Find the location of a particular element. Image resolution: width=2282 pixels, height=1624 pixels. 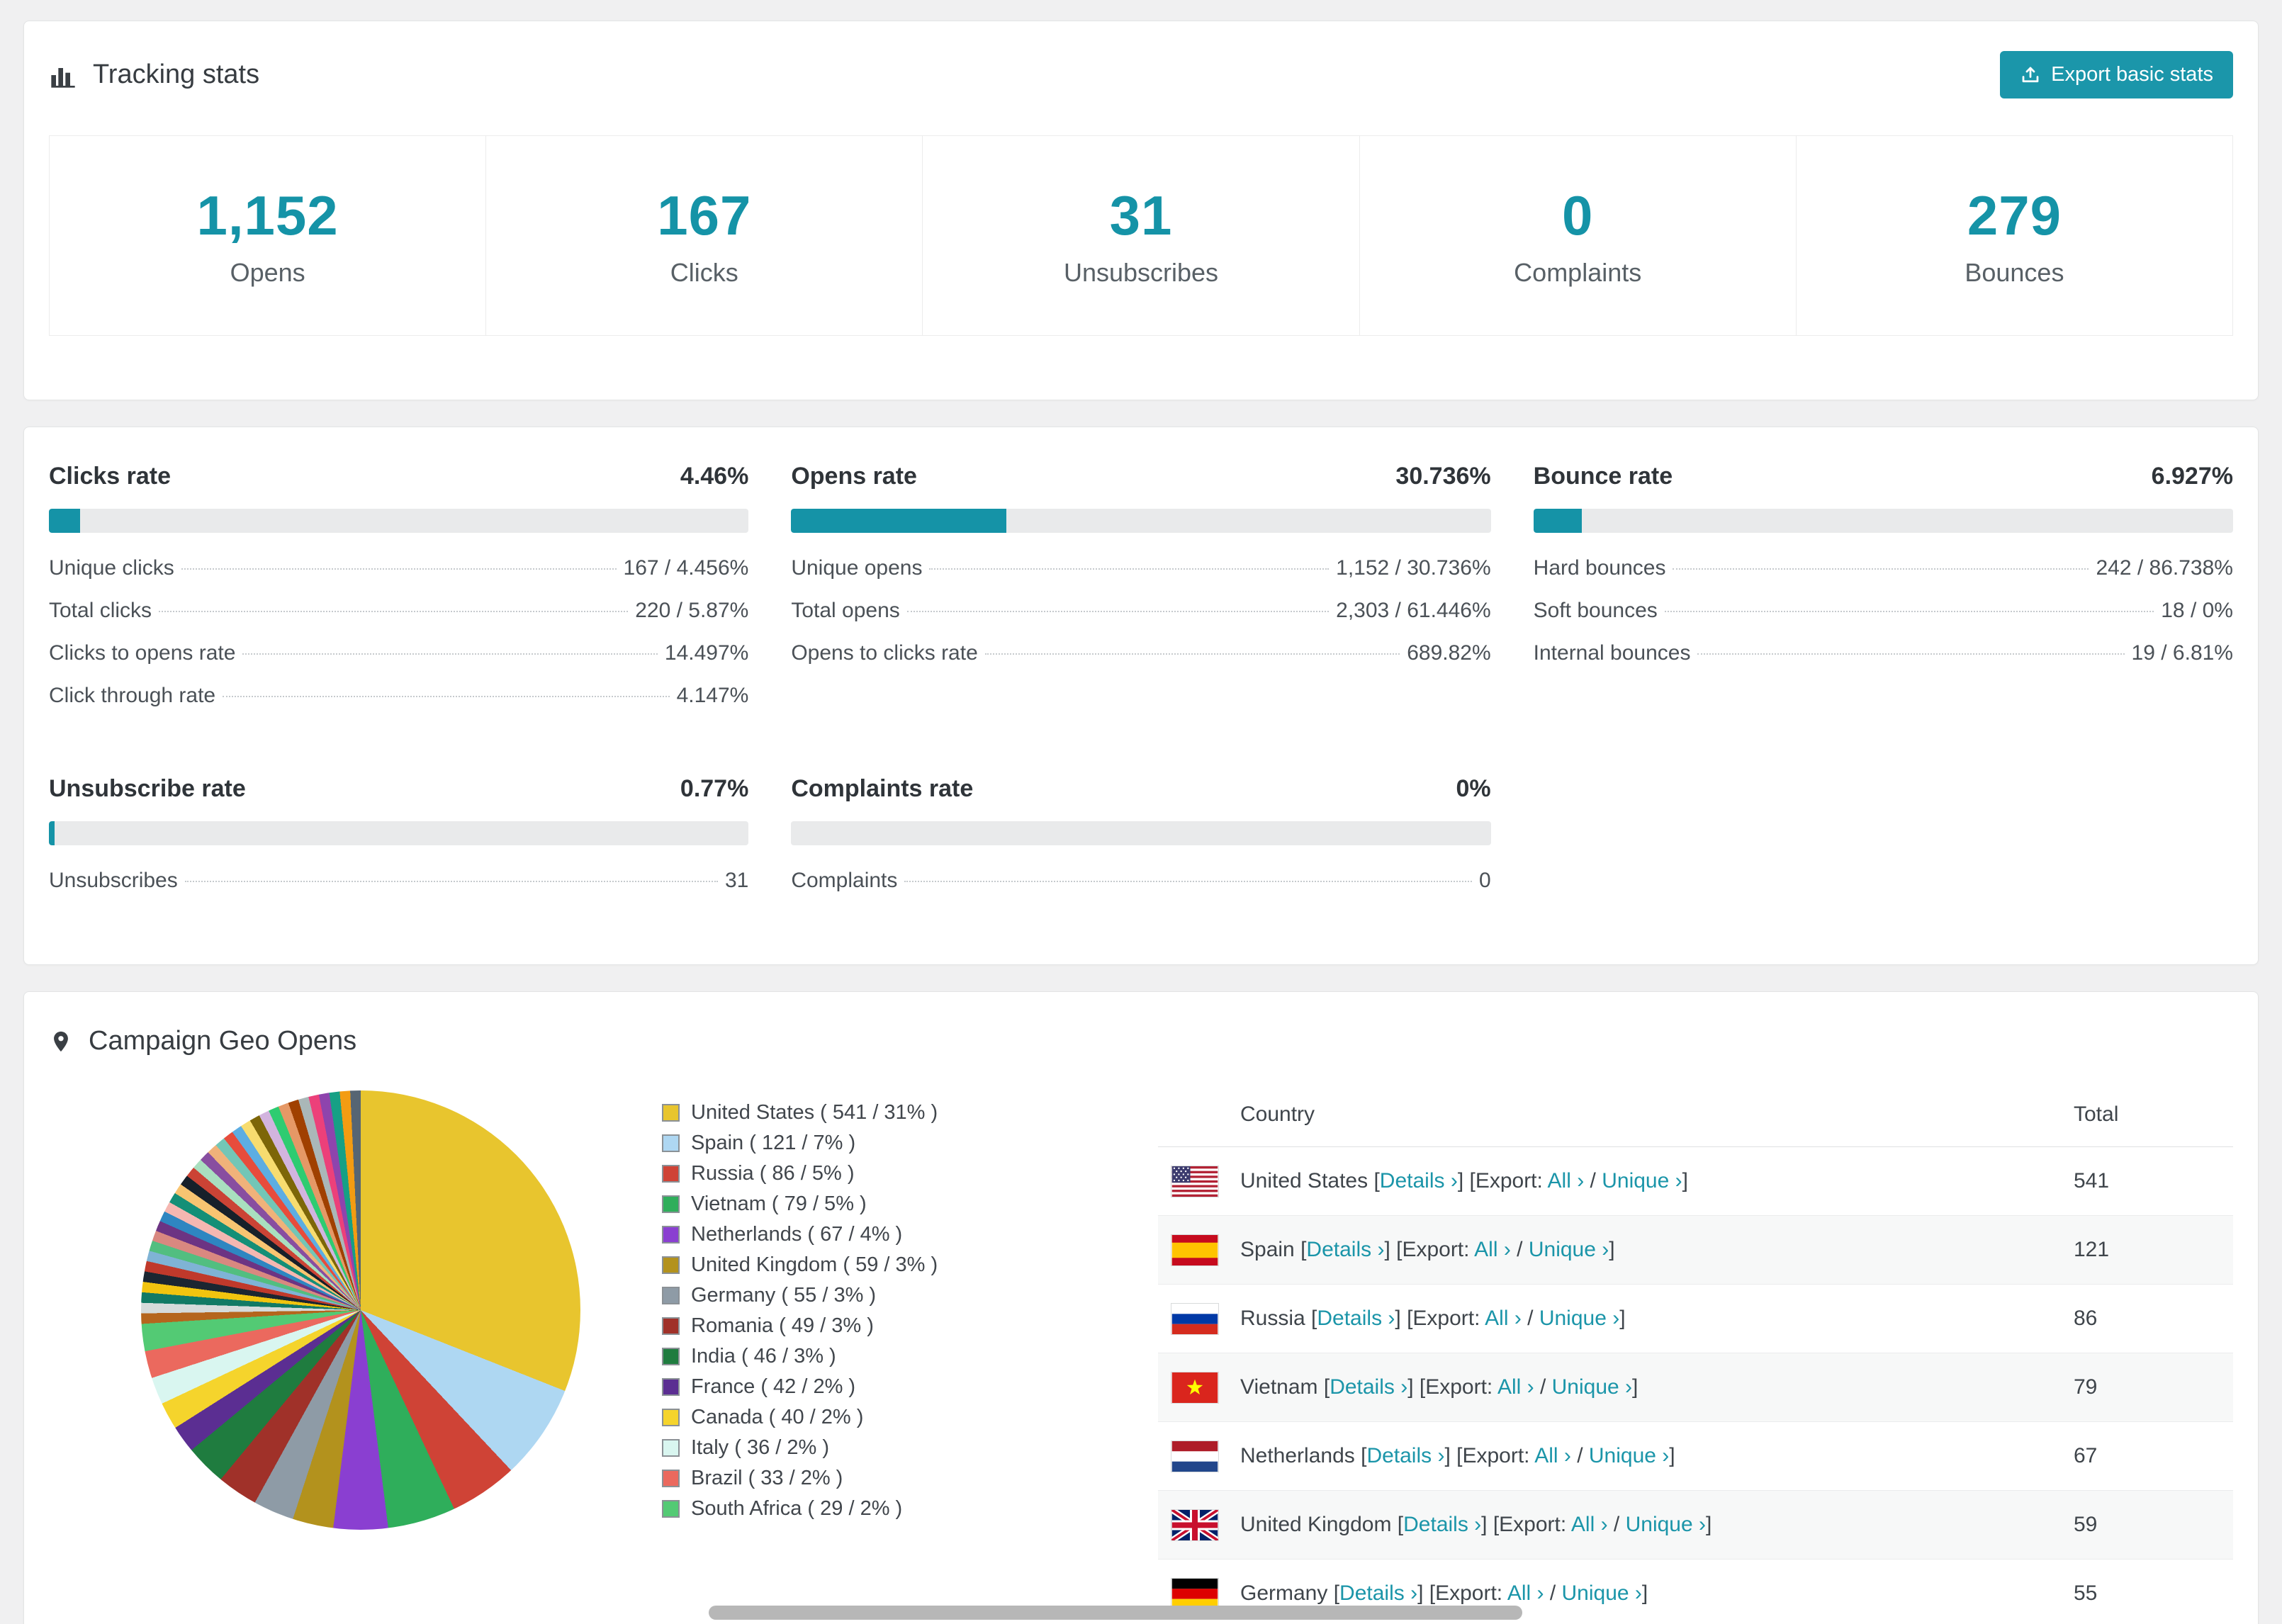

stat-box-bounces: 279 Bounces is located at coordinates (2014, 235).